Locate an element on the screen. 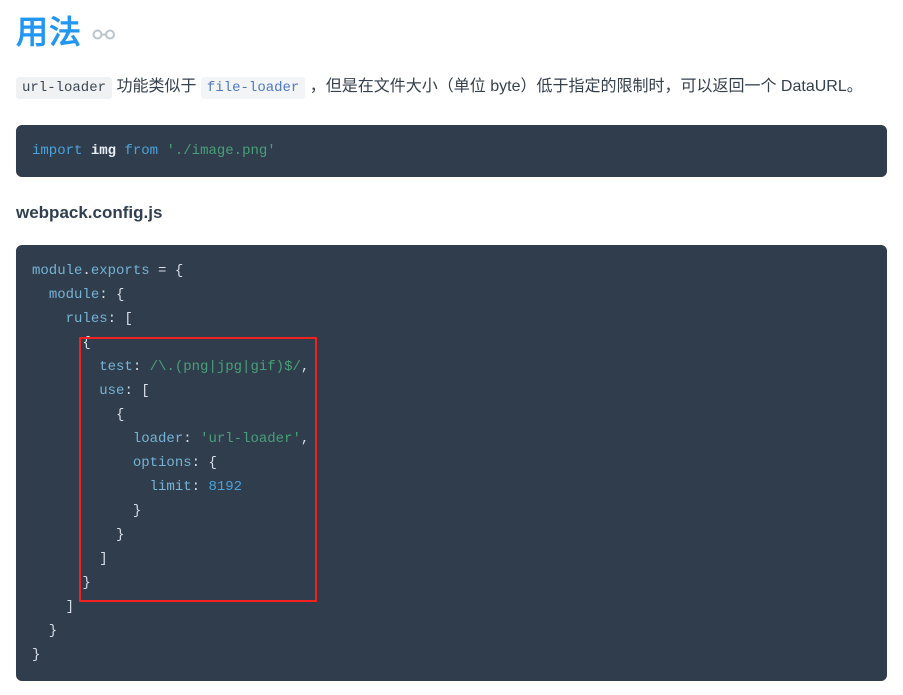 The width and height of the screenshot is (903, 695). code-block-import-content: import img from './image.png' is located at coordinates (451, 151).